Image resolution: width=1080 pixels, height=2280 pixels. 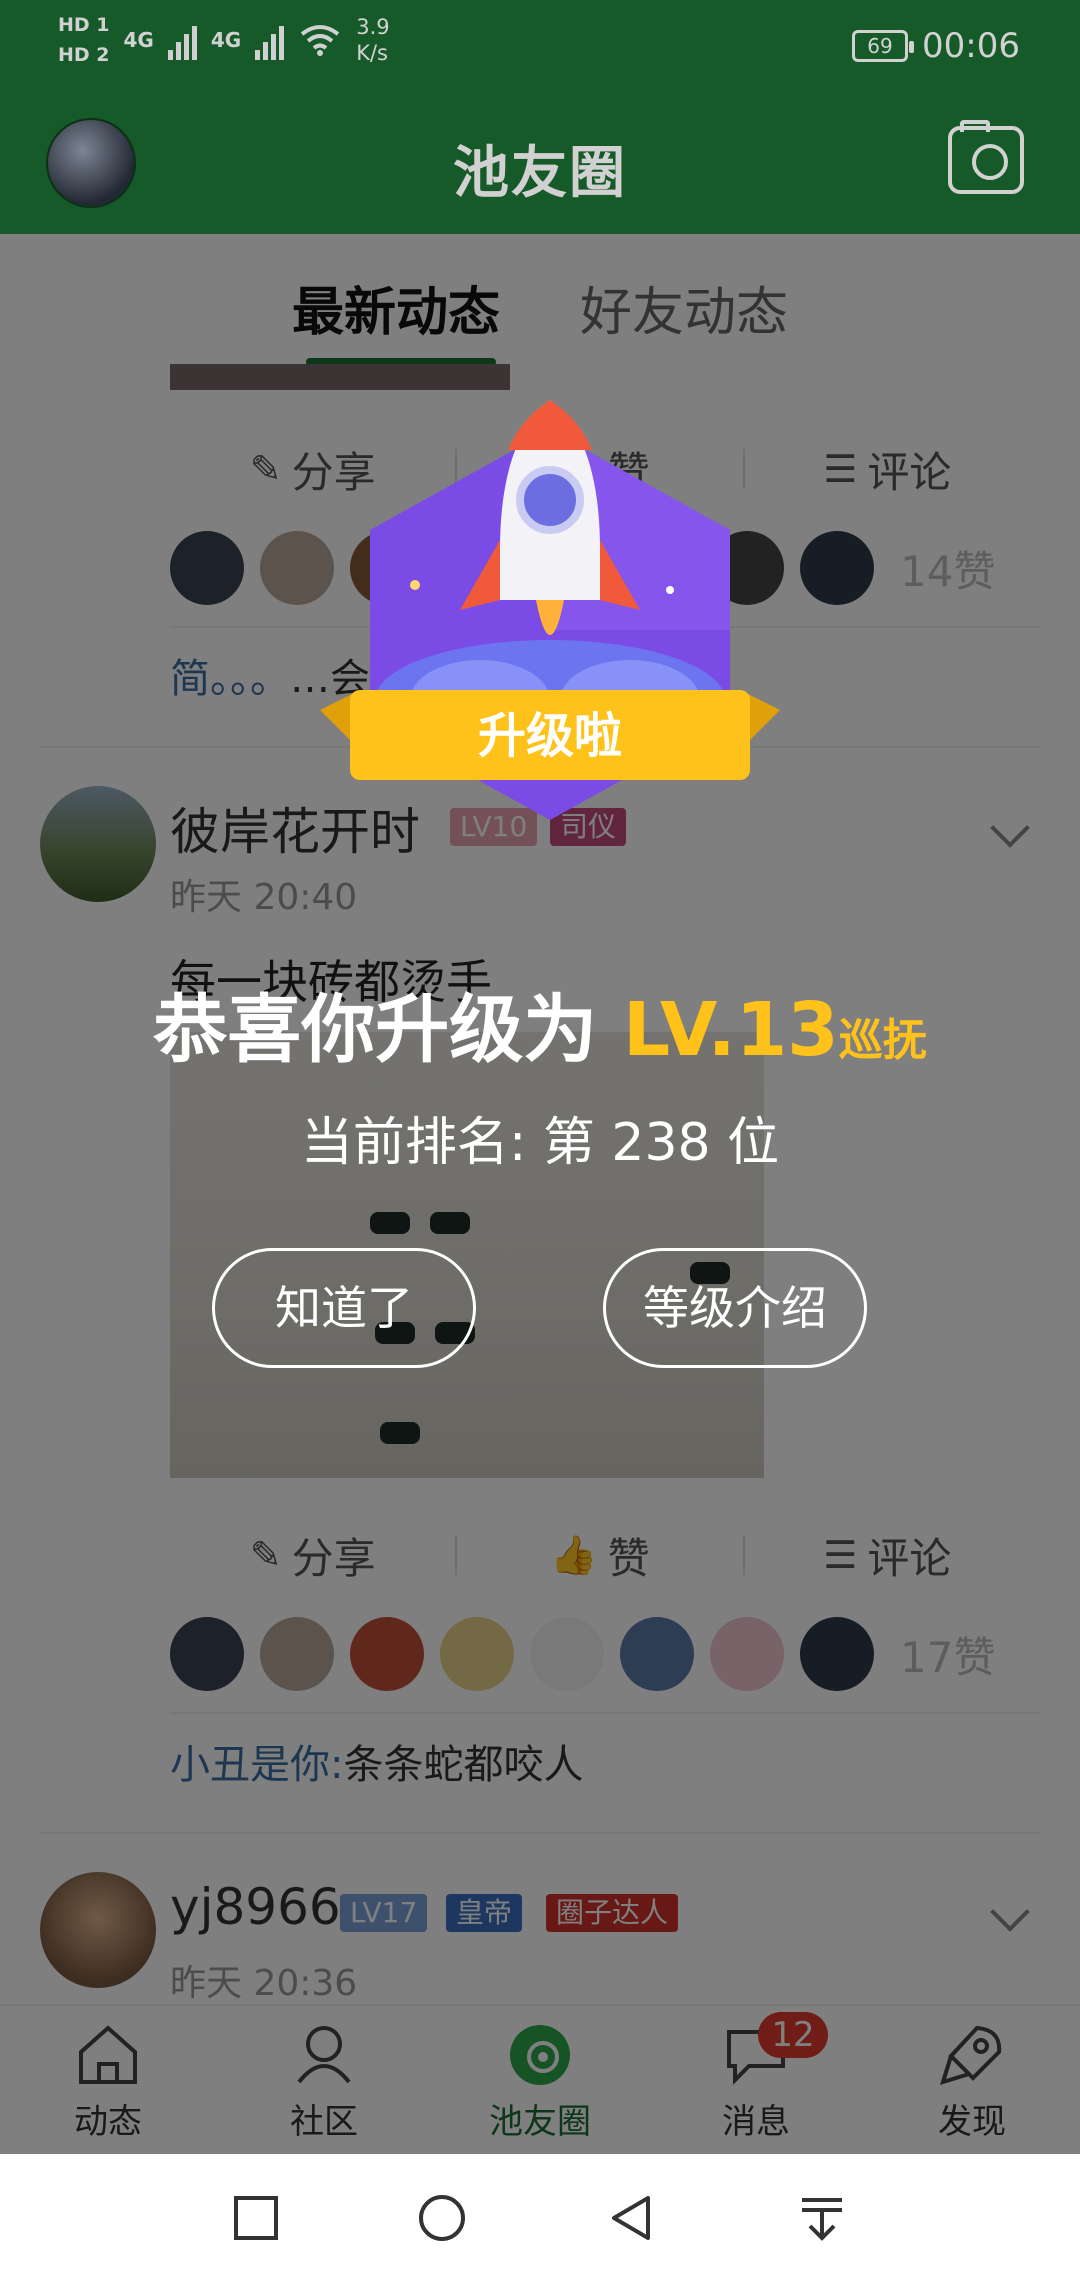 What do you see at coordinates (540, 2217) in the screenshot?
I see `system-nav-bar` at bounding box center [540, 2217].